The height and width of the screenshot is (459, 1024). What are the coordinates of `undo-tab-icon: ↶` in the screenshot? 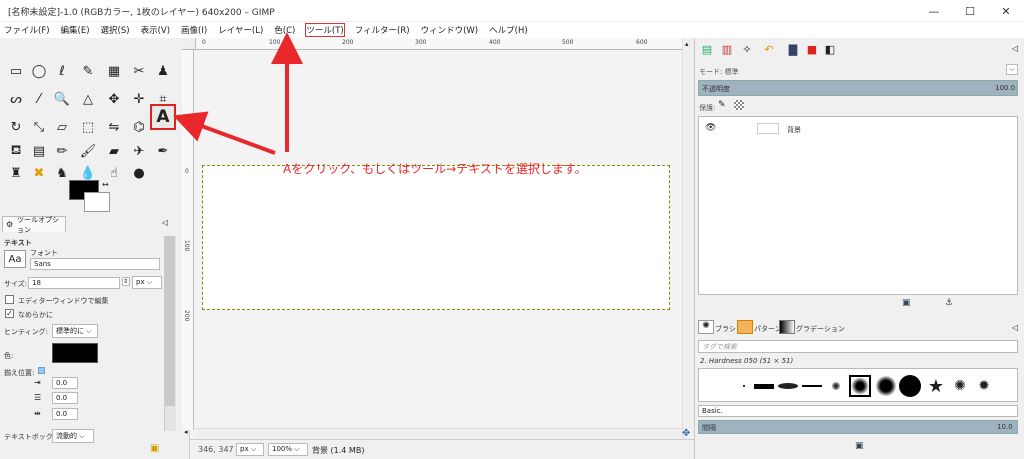 It's located at (769, 49).